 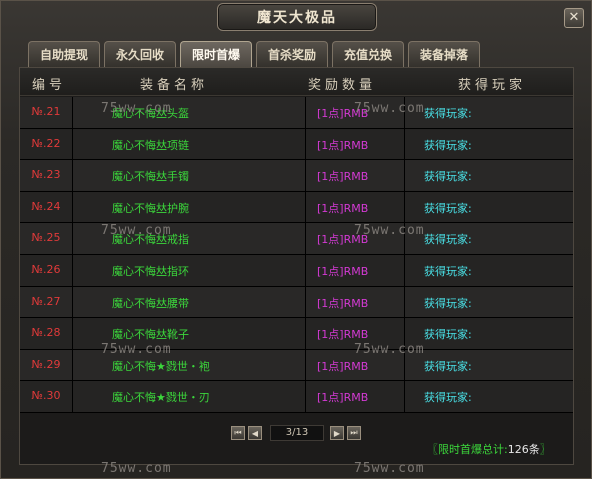 What do you see at coordinates (150, 208) in the screenshot?
I see `item-name: 魔心不悔𠀤护腕` at bounding box center [150, 208].